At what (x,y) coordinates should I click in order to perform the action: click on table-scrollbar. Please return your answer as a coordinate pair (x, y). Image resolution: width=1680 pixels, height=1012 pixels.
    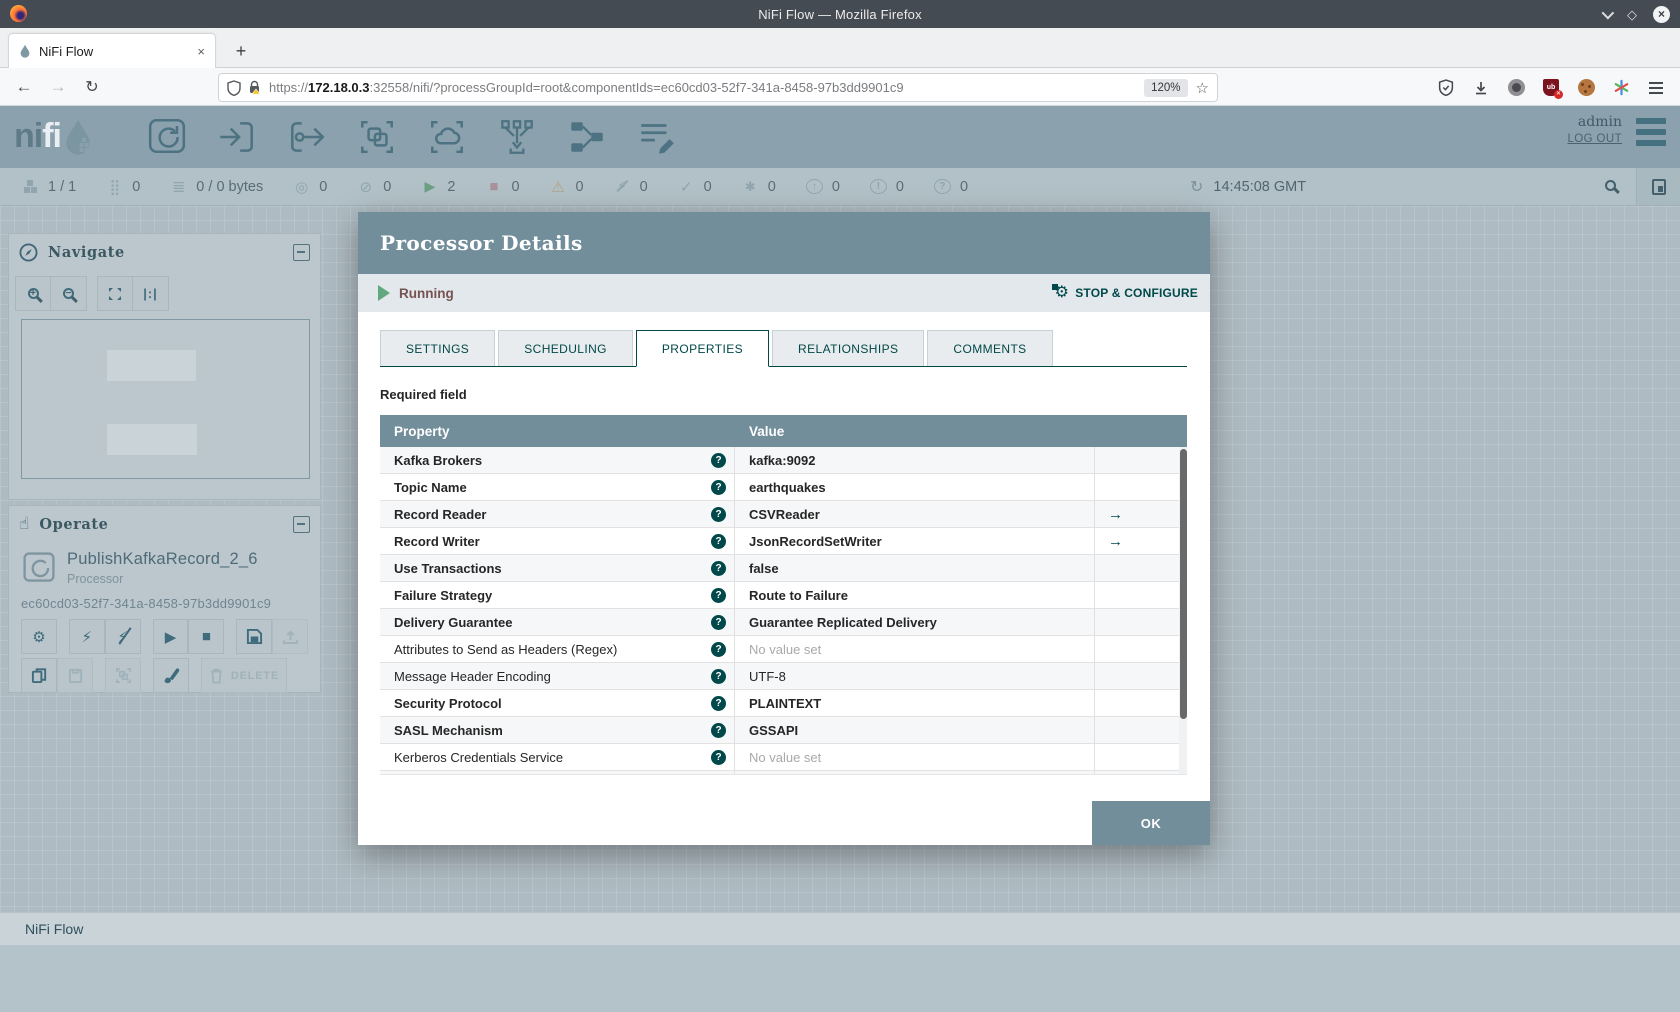
    Looking at the image, I should click on (1183, 610).